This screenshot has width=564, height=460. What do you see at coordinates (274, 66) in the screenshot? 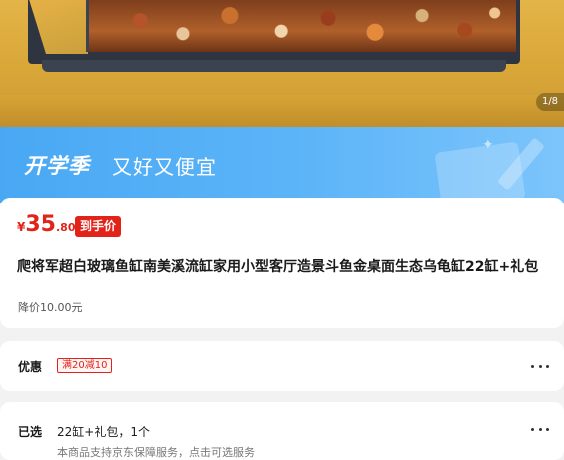
I see `product-image-tank-base` at bounding box center [274, 66].